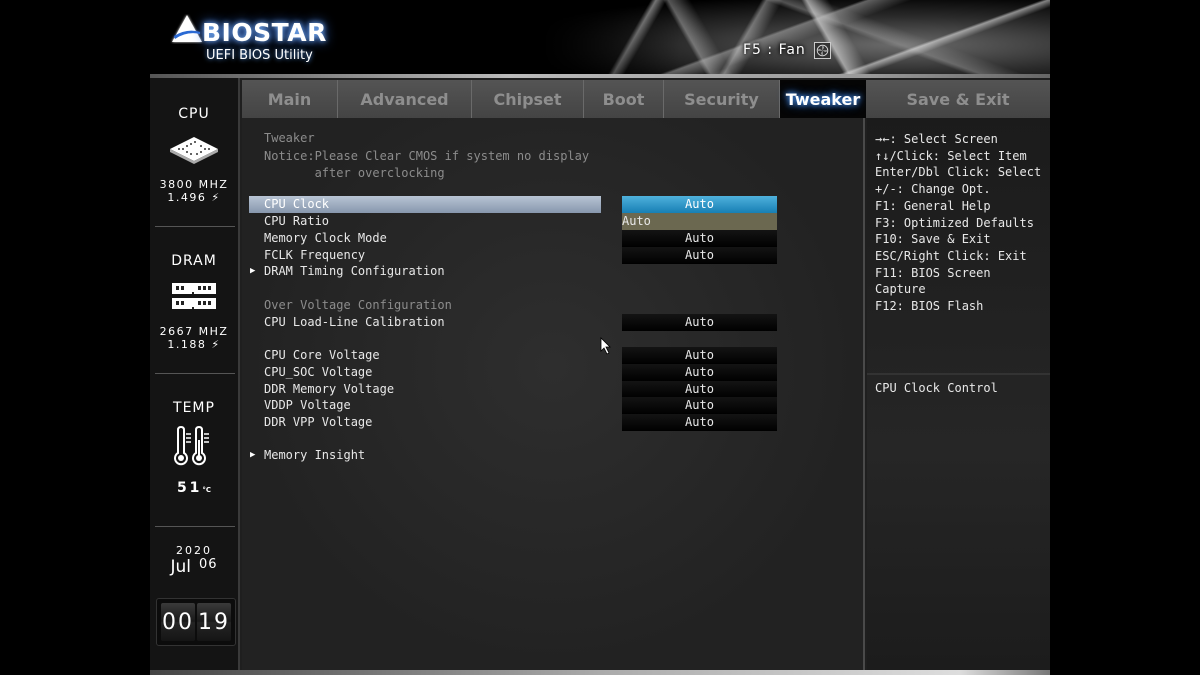 The image size is (1200, 675). Describe the element at coordinates (958, 374) in the screenshot. I see `help-divider` at that location.